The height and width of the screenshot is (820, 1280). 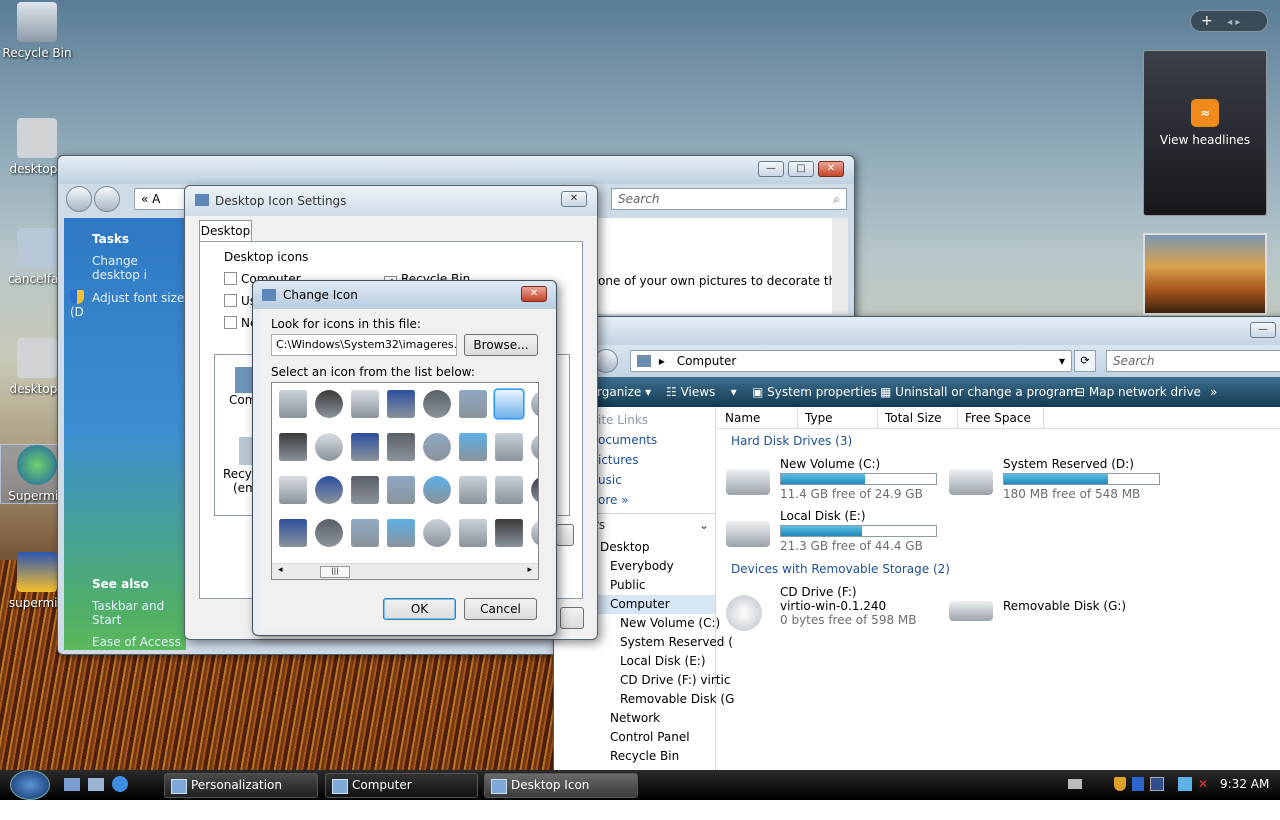 I want to click on search-icon: ⌕, so click(x=836, y=199).